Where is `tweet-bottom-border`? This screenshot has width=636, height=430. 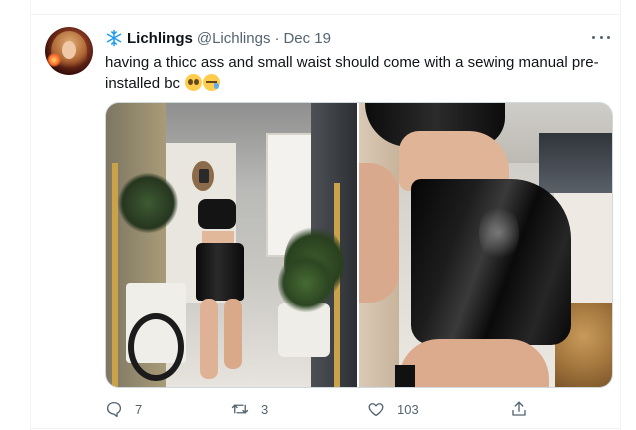 tweet-bottom-border is located at coordinates (325, 428).